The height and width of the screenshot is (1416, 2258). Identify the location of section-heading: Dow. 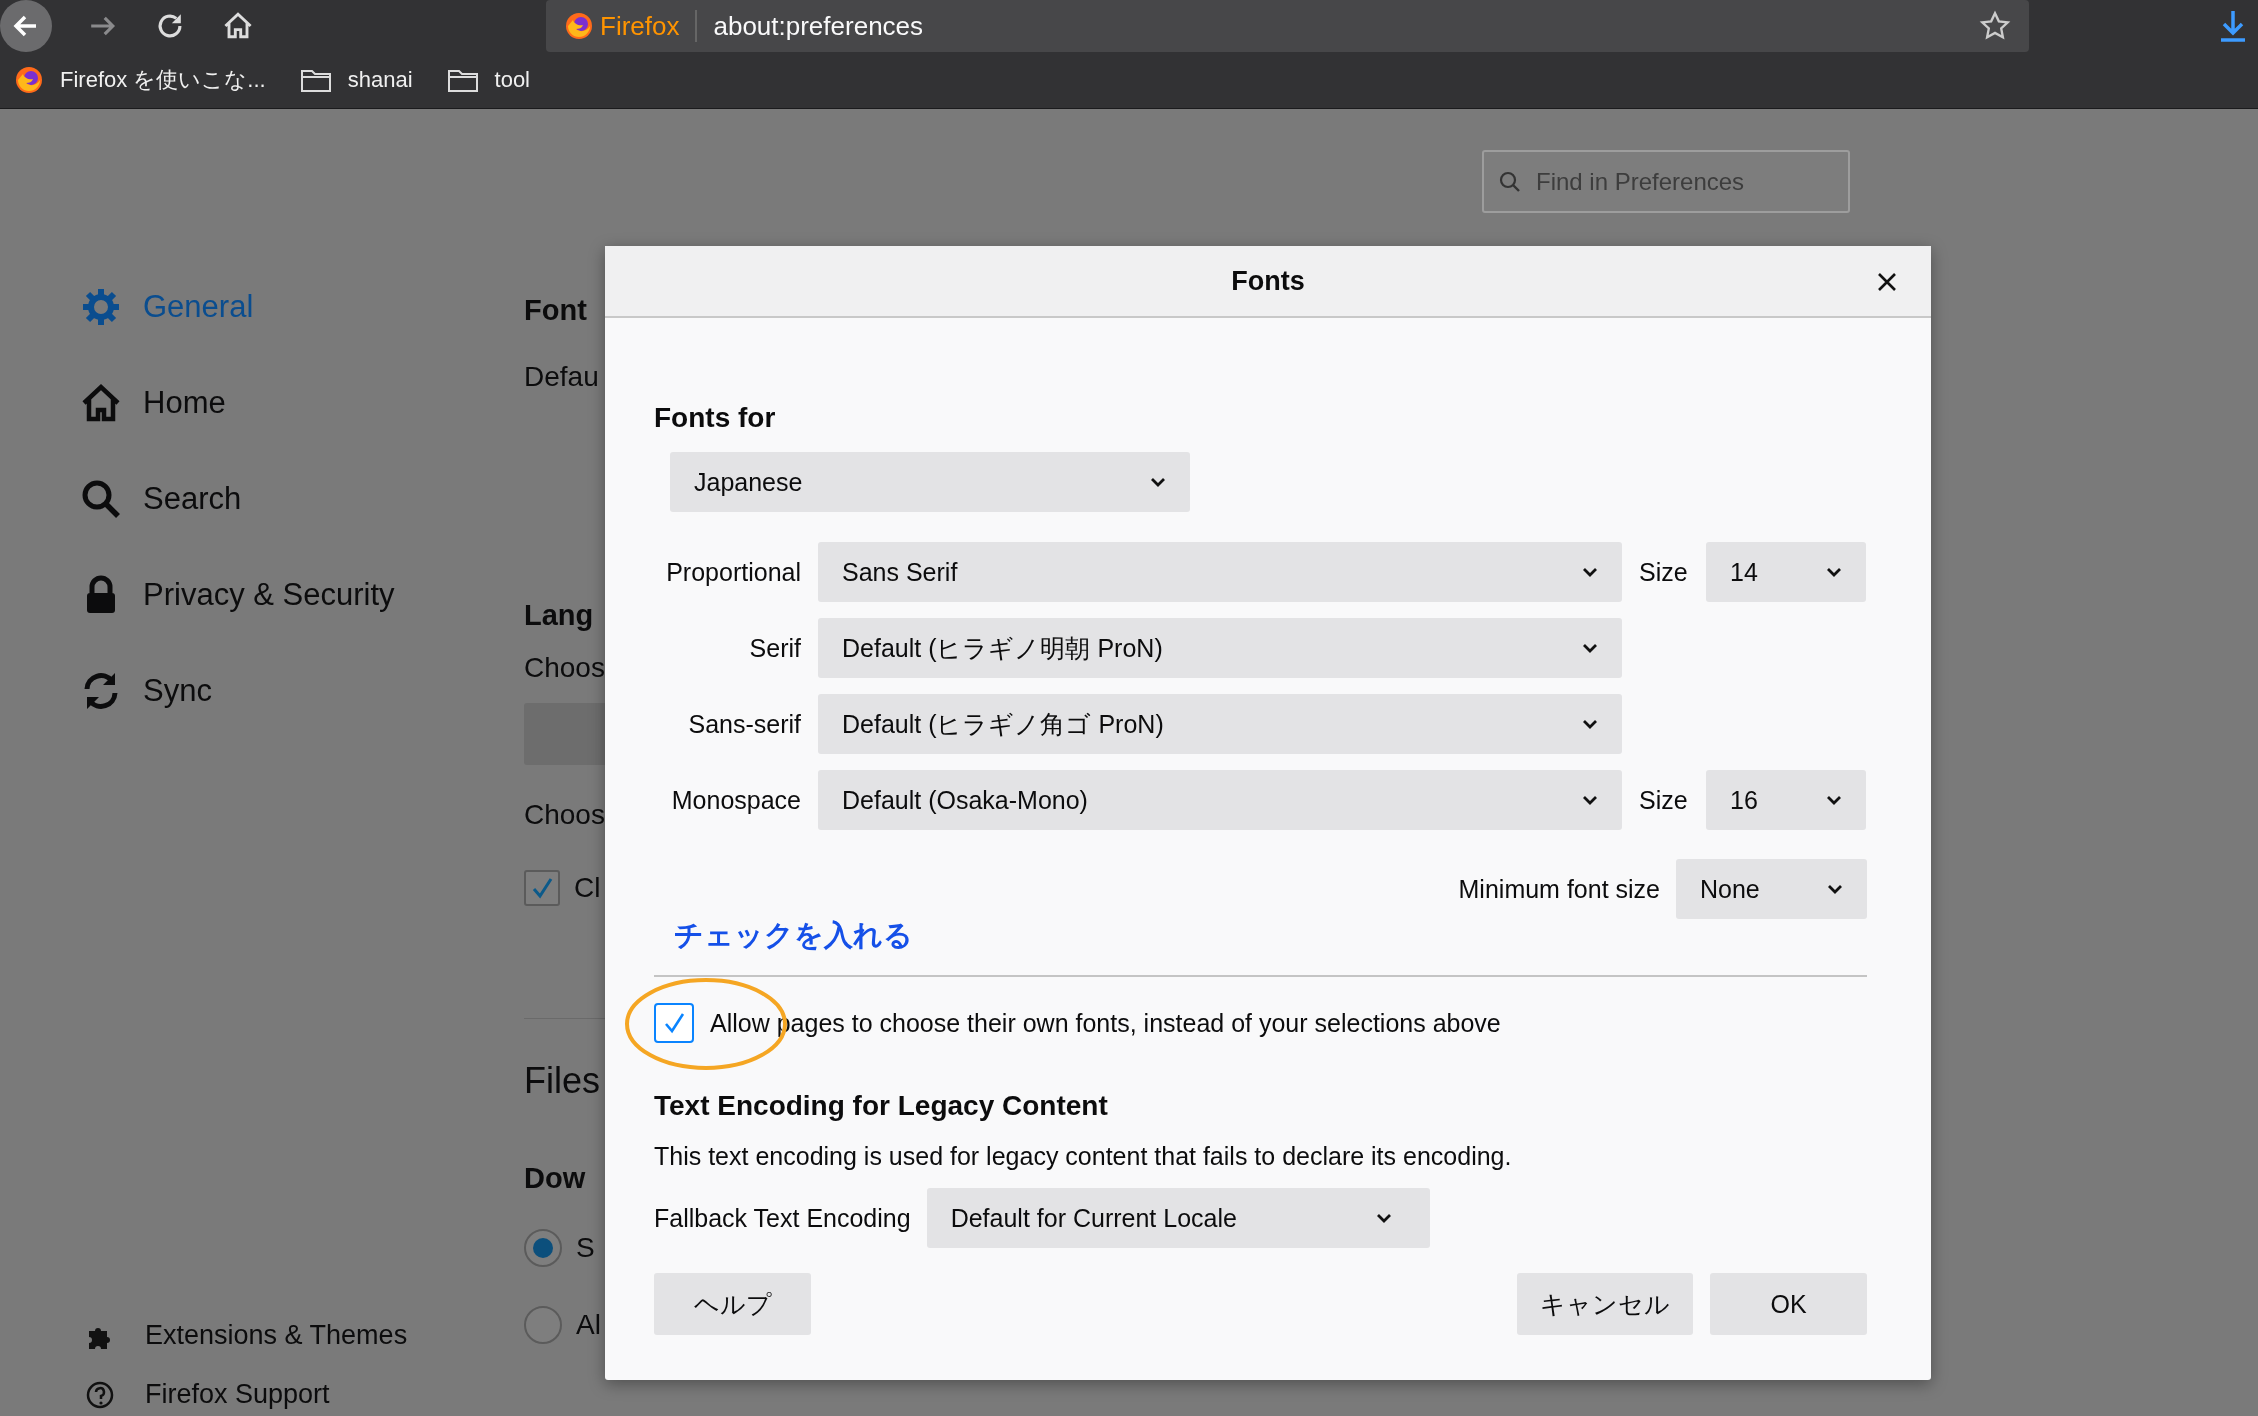
(555, 1178).